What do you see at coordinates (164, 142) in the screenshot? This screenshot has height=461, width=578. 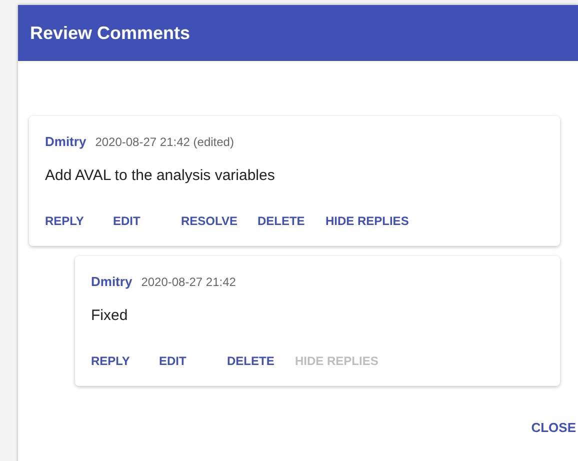 I see `comment-timestamp: 2020-08-27 21:42 (edited)` at bounding box center [164, 142].